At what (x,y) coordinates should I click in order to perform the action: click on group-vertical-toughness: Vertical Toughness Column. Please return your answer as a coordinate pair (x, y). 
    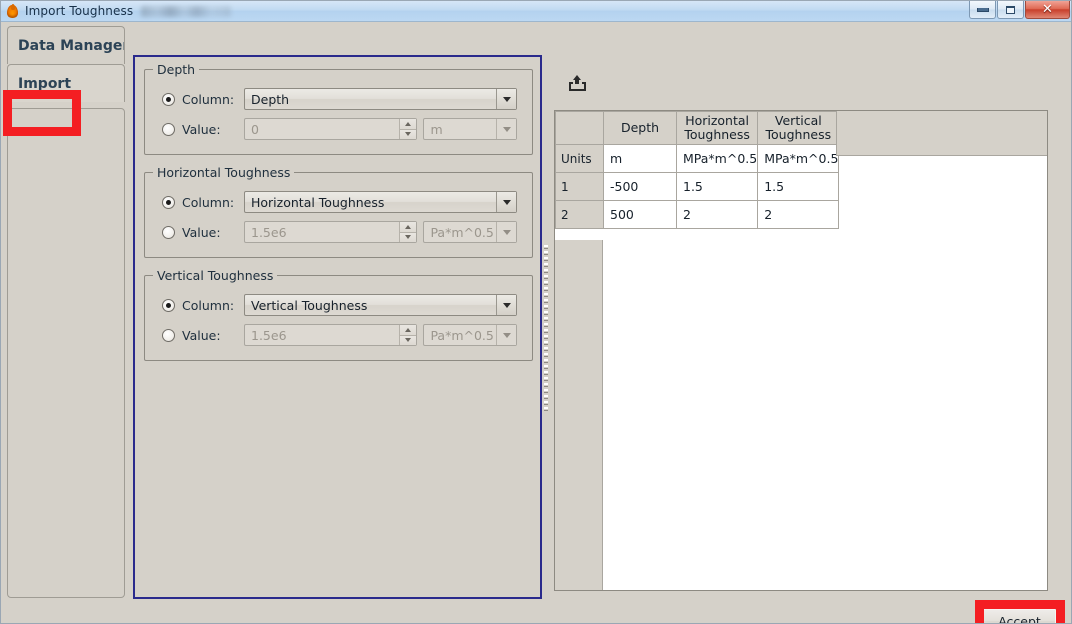
    Looking at the image, I should click on (338, 314).